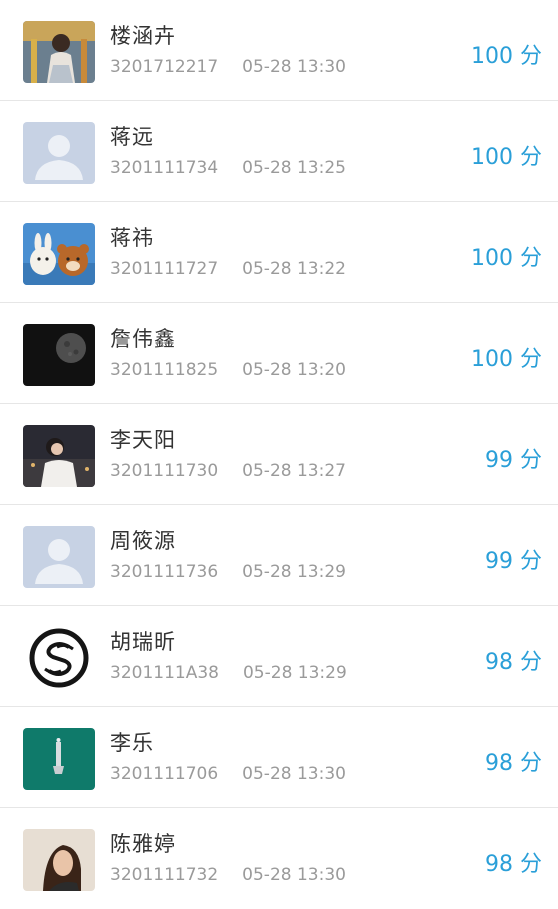 The width and height of the screenshot is (558, 909). Describe the element at coordinates (59, 254) in the screenshot. I see `cartoon-avatar-icon` at that location.